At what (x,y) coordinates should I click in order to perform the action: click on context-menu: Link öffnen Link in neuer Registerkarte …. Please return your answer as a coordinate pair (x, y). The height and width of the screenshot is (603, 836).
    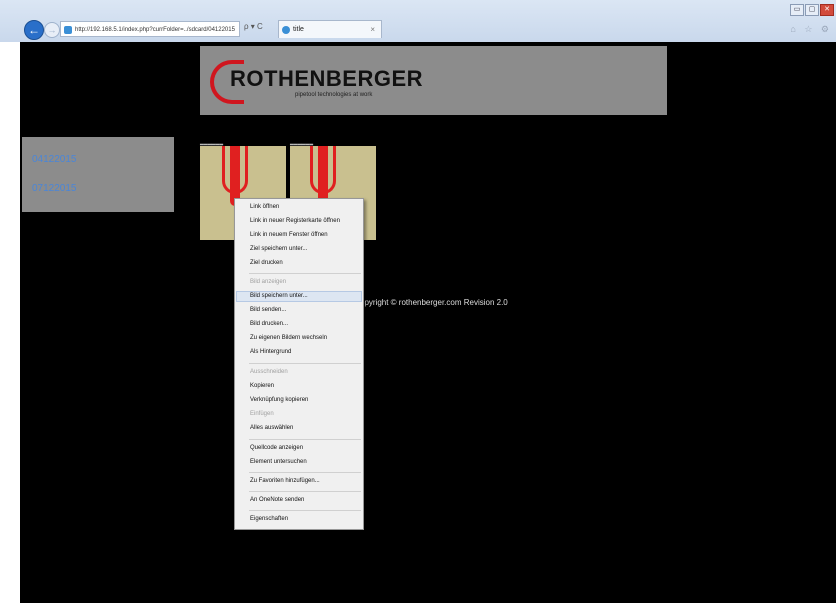
    Looking at the image, I should click on (299, 364).